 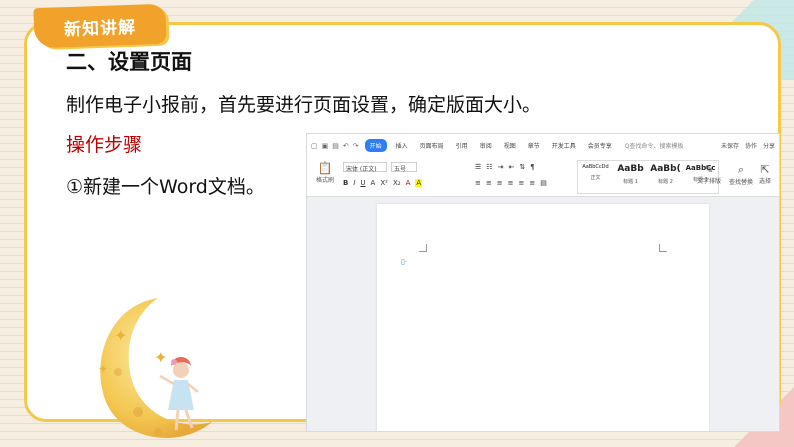 What do you see at coordinates (489, 183) in the screenshot?
I see `align-center-button: ≡` at bounding box center [489, 183].